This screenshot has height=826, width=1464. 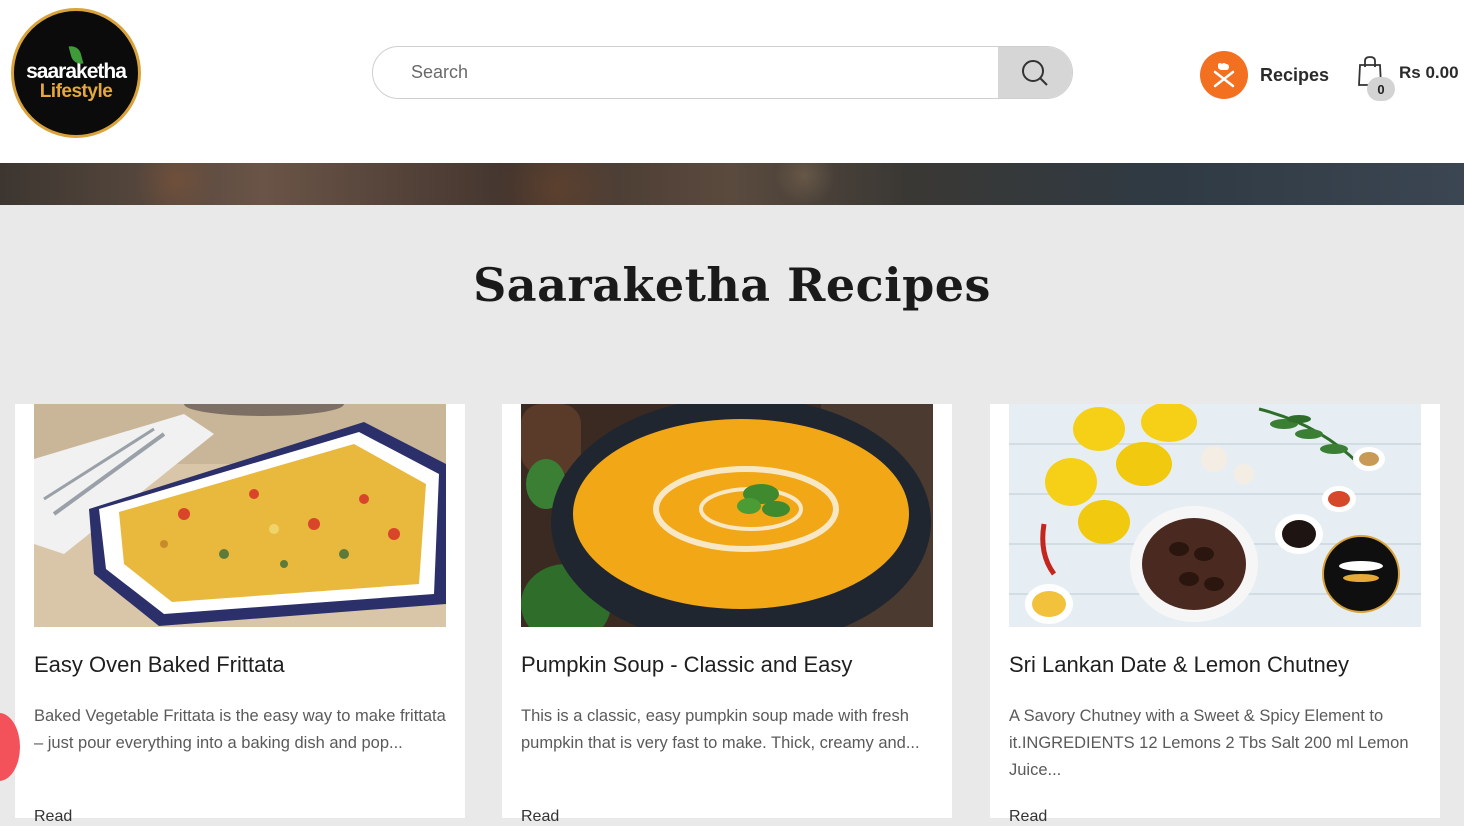 I want to click on recipes-nav-label: Recipes, so click(x=1295, y=74).